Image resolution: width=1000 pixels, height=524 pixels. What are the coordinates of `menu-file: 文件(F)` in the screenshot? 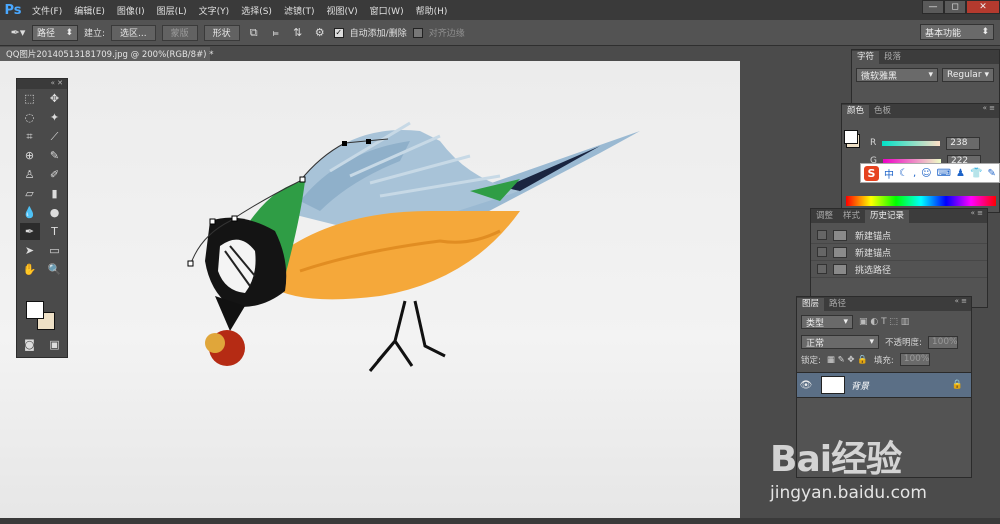 It's located at (47, 10).